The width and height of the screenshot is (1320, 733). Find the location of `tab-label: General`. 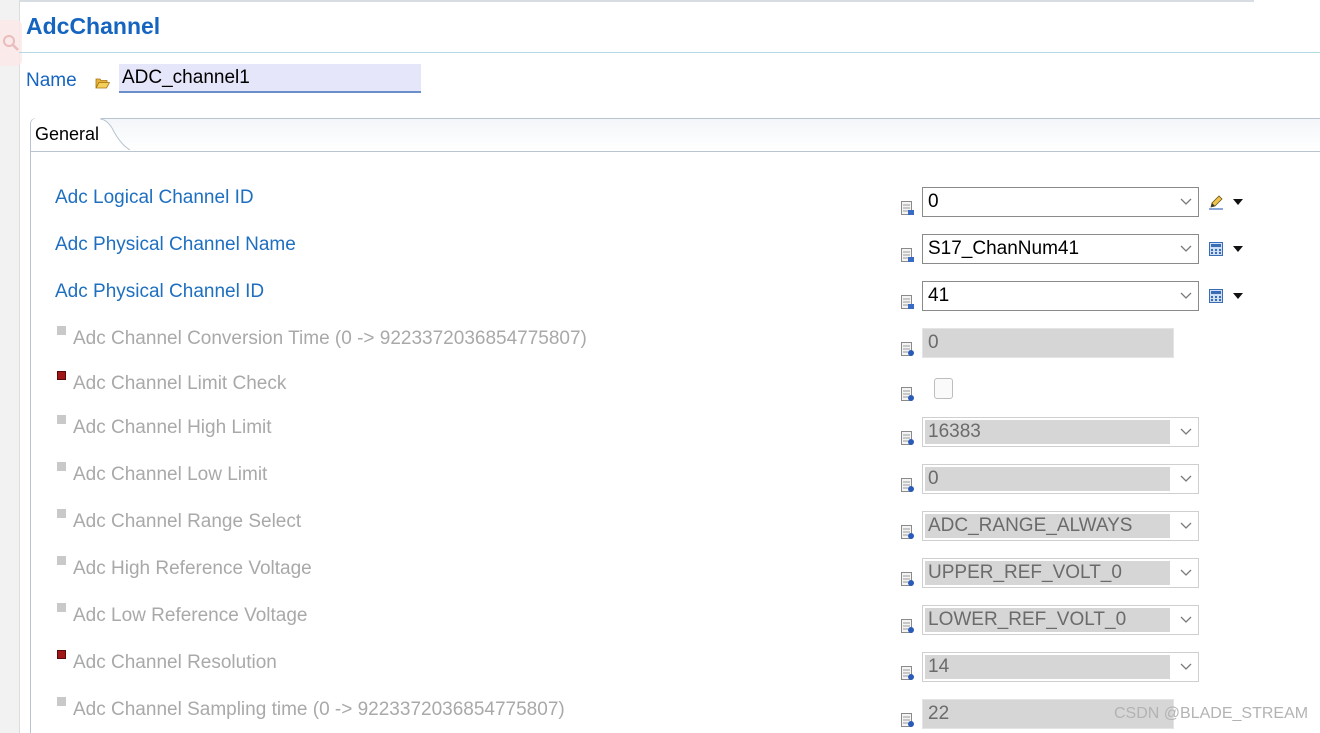

tab-label: General is located at coordinates (67, 134).